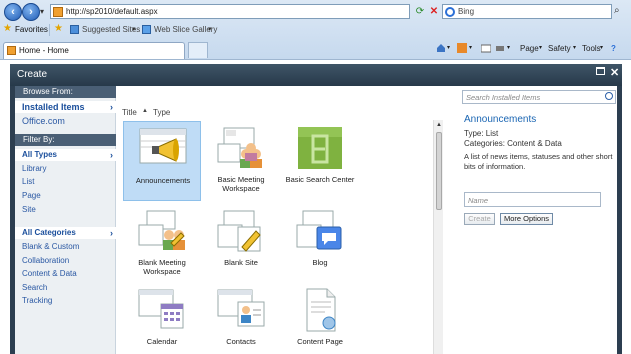 The image size is (631, 354). I want to click on refresh-icon: ⟳, so click(420, 11).